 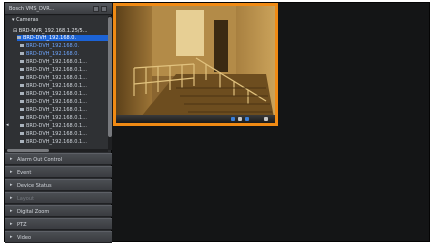 I want to click on section-label: Event, so click(x=24, y=173).